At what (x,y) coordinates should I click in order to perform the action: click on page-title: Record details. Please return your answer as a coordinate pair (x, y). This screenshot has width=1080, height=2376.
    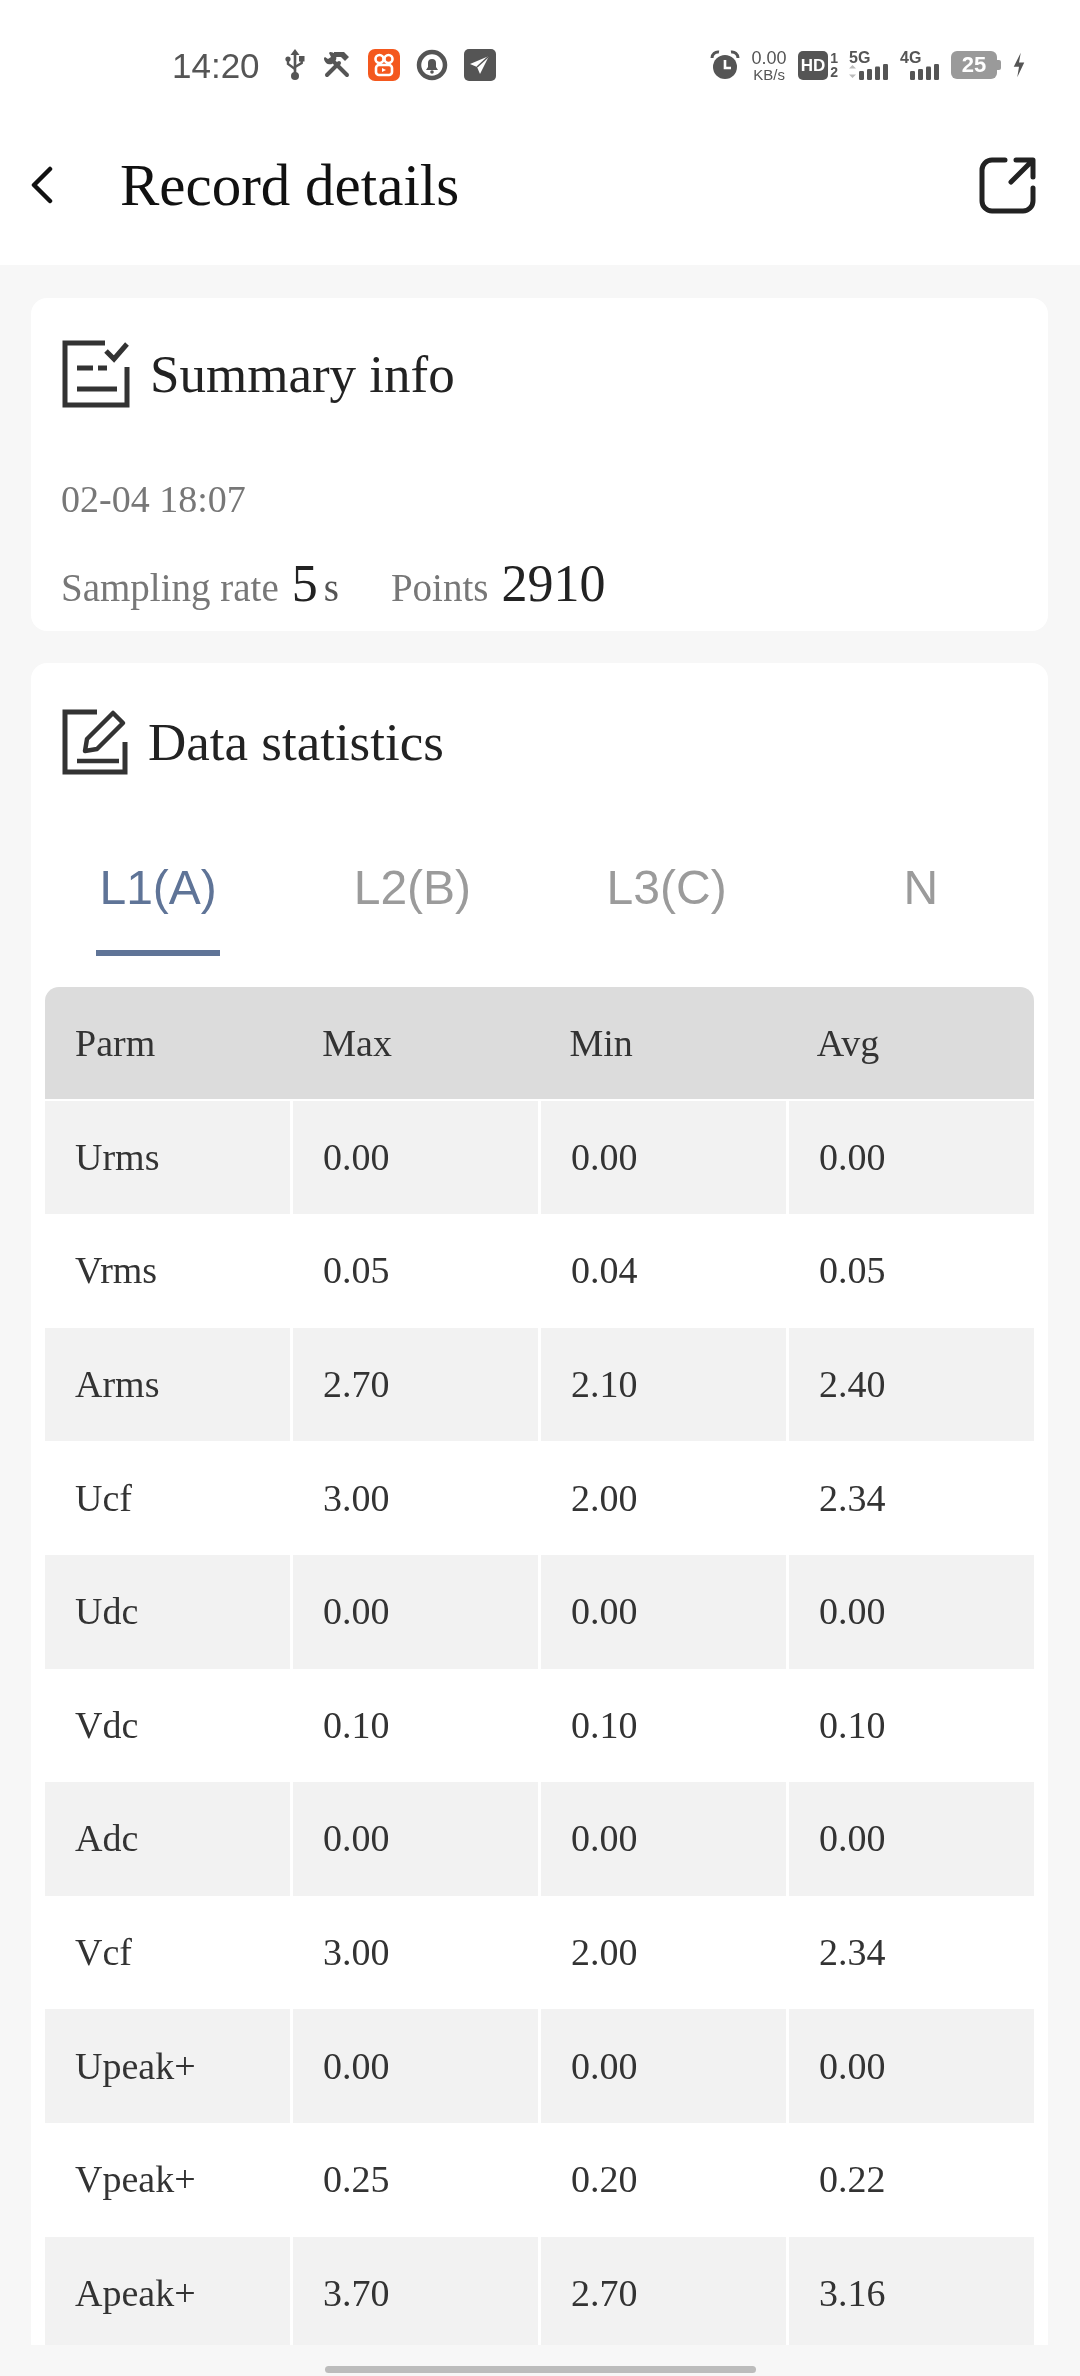
    Looking at the image, I should click on (290, 185).